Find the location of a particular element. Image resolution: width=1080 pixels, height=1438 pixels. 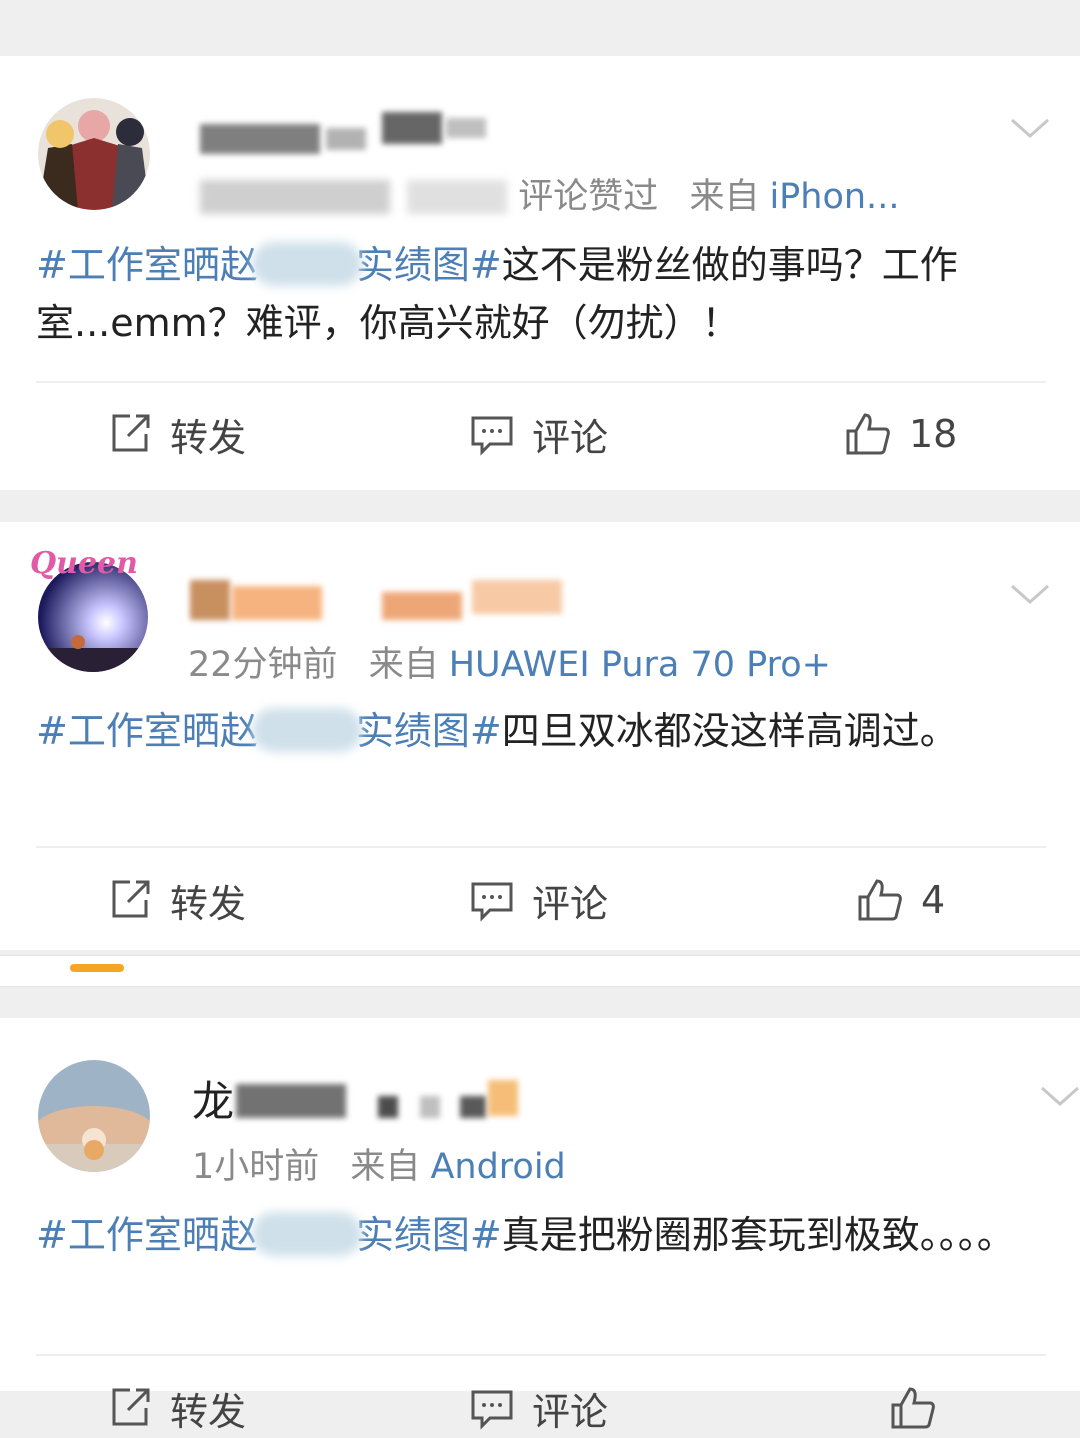

meta-source: HUAWEI Pura 70 Pro+ is located at coordinates (640, 665).